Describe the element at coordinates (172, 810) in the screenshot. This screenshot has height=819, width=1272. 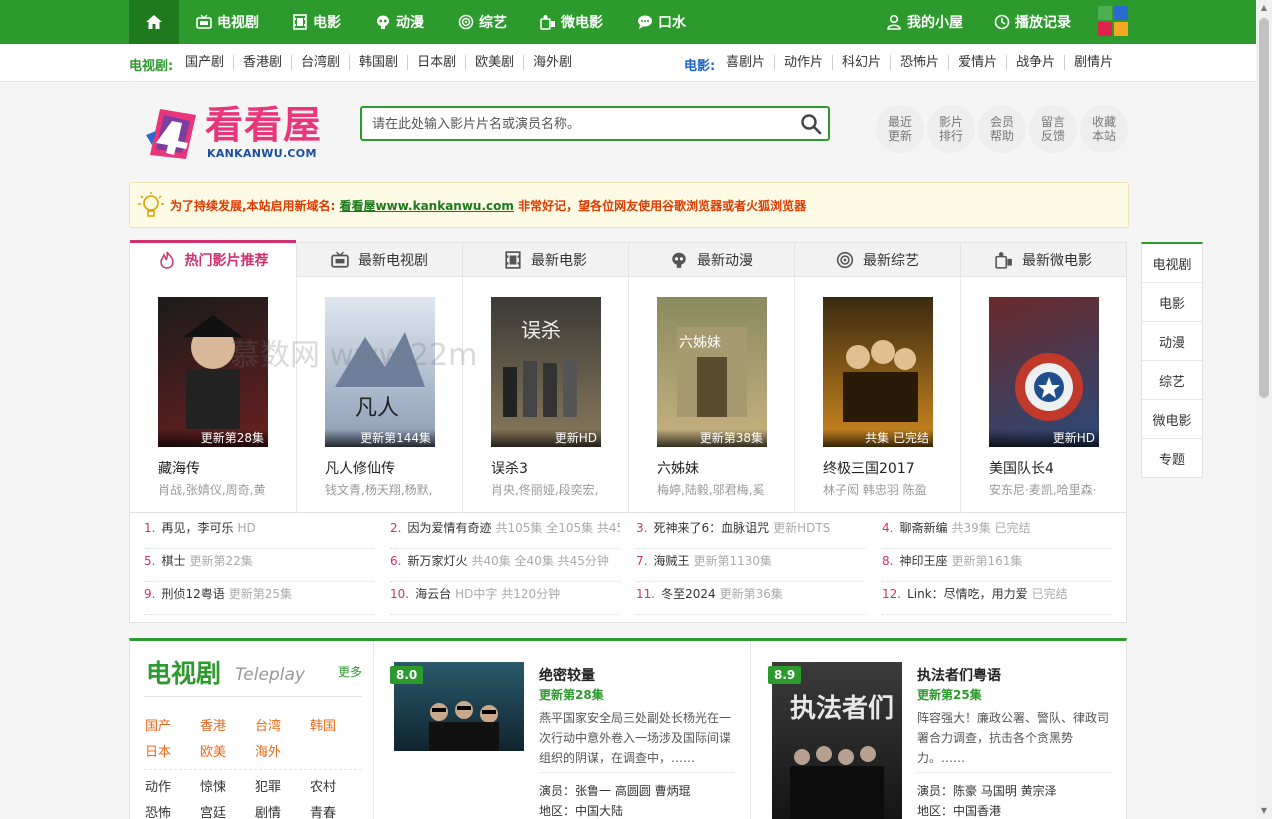
I see `tv-genre-link: 恐怖` at that location.